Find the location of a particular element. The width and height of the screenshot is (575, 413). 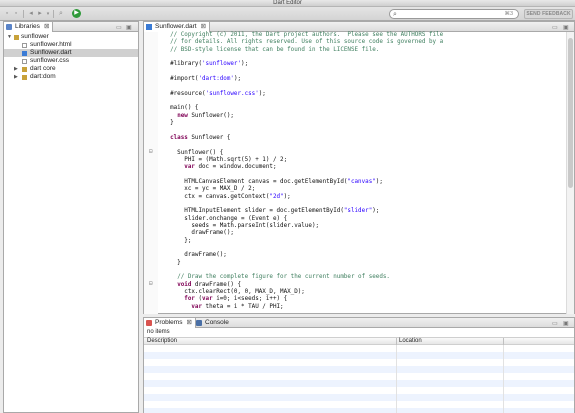

search-input: ⌕ ⌘3 is located at coordinates (454, 14).